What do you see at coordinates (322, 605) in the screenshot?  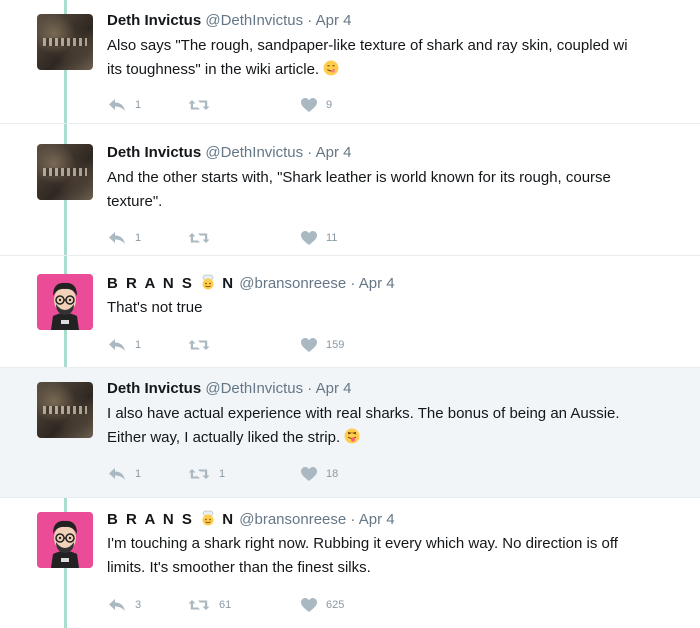 I see `like-button: 625` at bounding box center [322, 605].